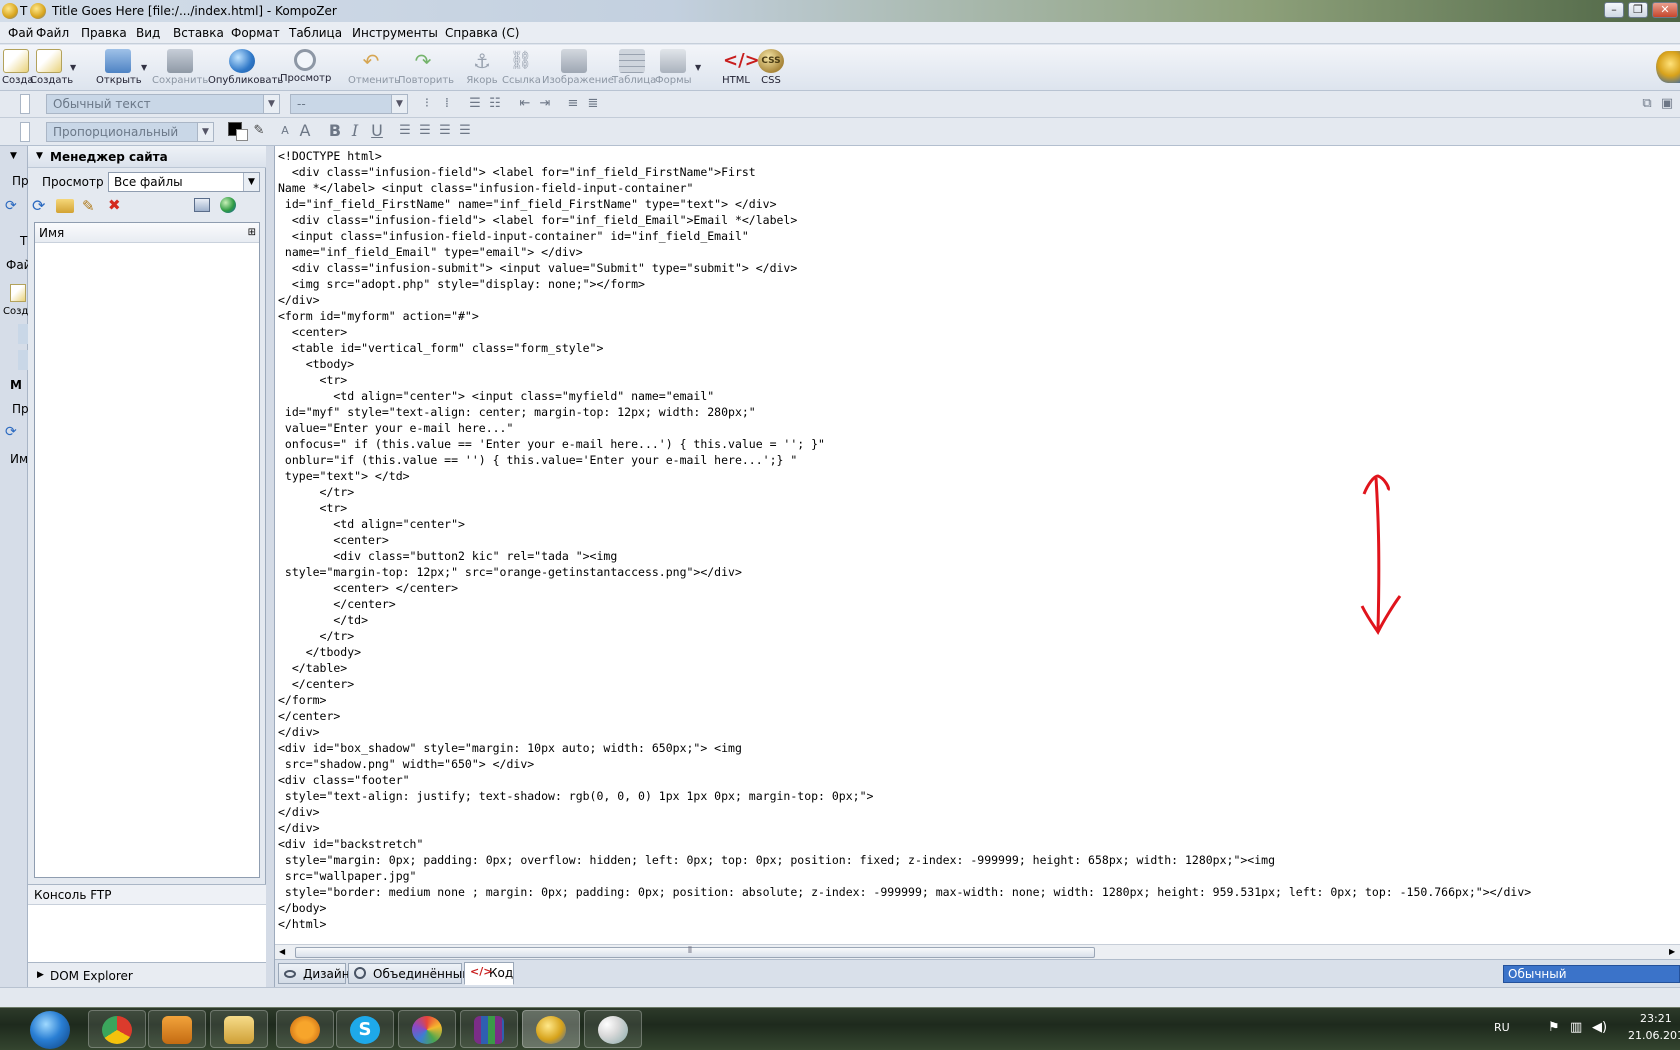 This screenshot has height=1050, width=1680. Describe the element at coordinates (202, 205) in the screenshot. I see `copy-window-icon` at that location.